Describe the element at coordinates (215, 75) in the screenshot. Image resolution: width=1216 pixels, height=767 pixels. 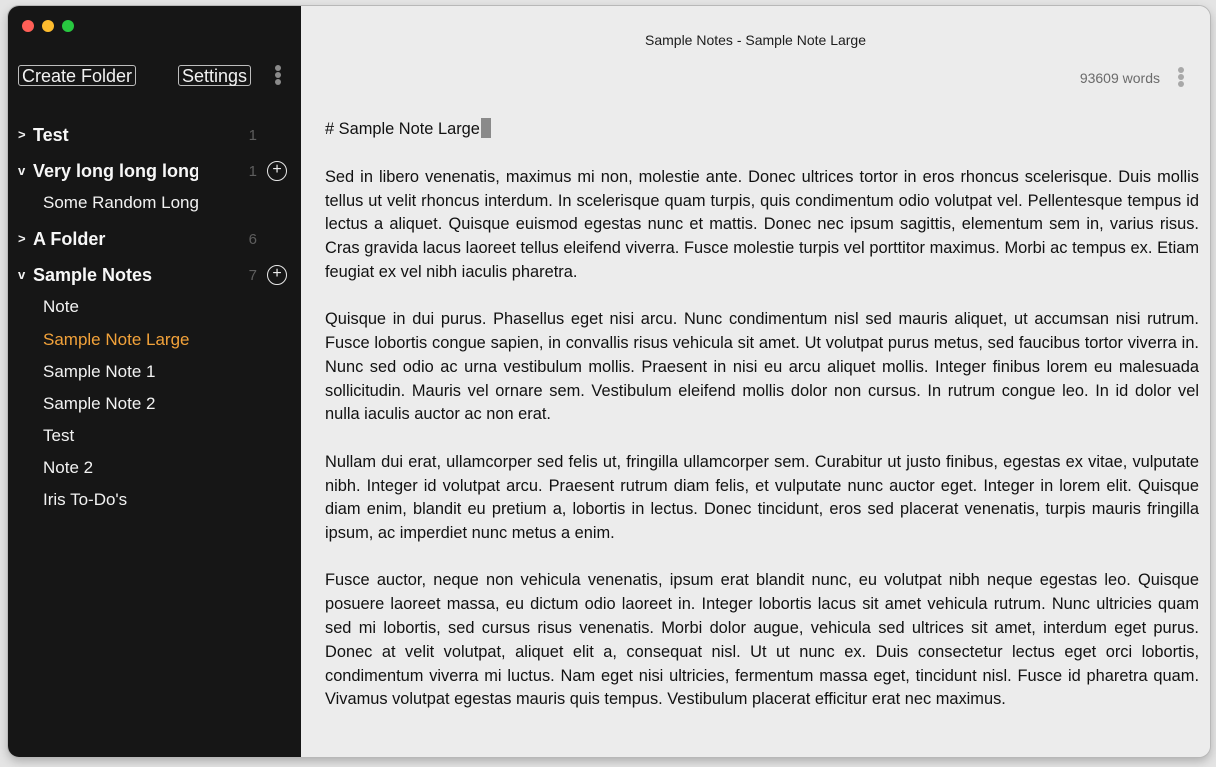
I see `settings-button: Settings` at that location.